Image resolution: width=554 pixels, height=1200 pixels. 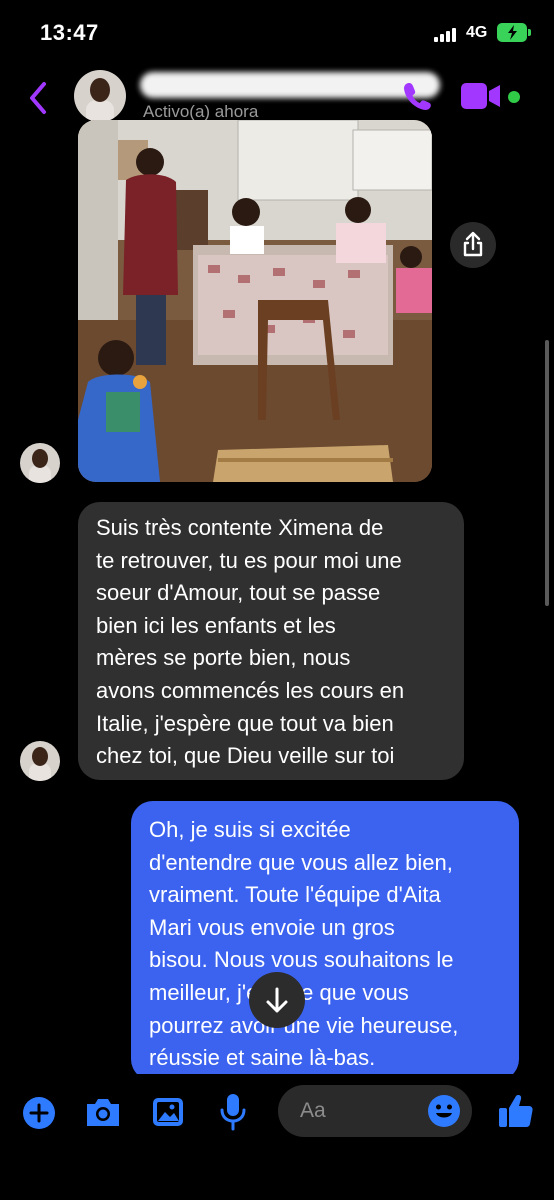 What do you see at coordinates (295, 895) in the screenshot?
I see `message-line: vraiment. Toute l'équipe d'Aita` at bounding box center [295, 895].